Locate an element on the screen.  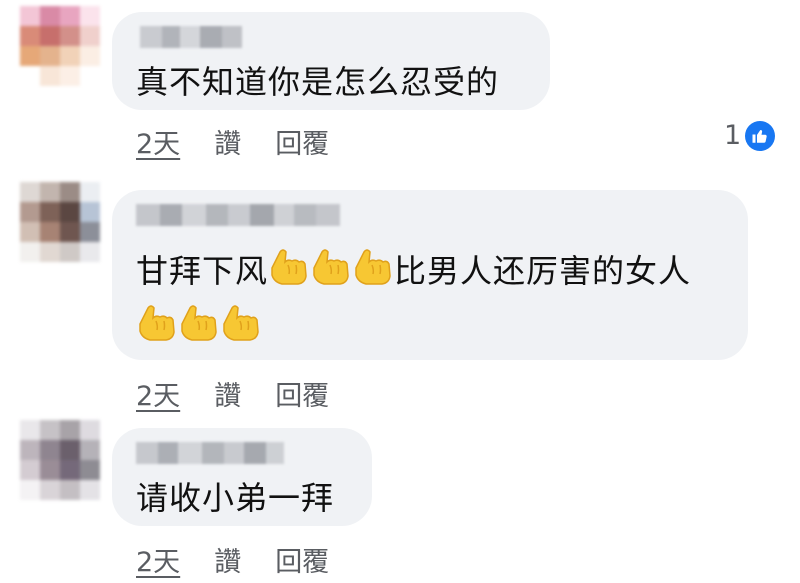
comment-text: 甘拜下风 比男人还厉害的女人 is located at coordinates (413, 272).